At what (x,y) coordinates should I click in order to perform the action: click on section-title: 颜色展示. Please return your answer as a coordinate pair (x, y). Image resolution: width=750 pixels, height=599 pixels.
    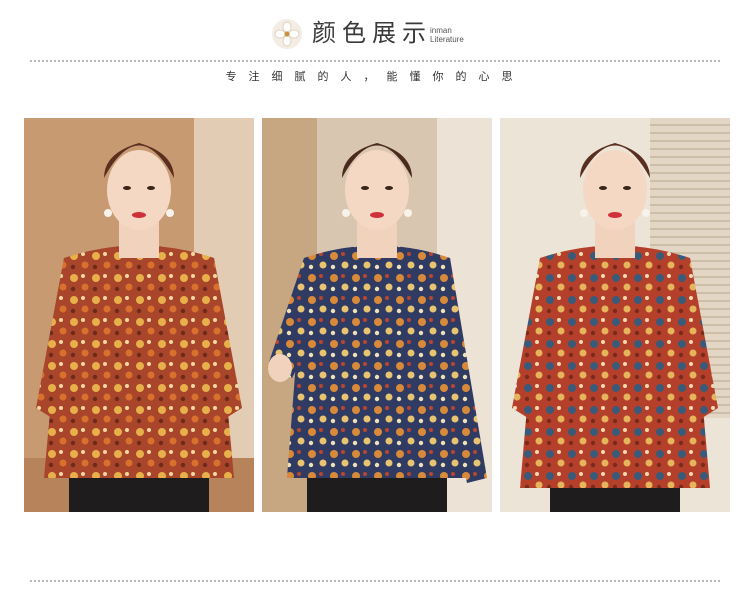
    Looking at the image, I should click on (372, 33).